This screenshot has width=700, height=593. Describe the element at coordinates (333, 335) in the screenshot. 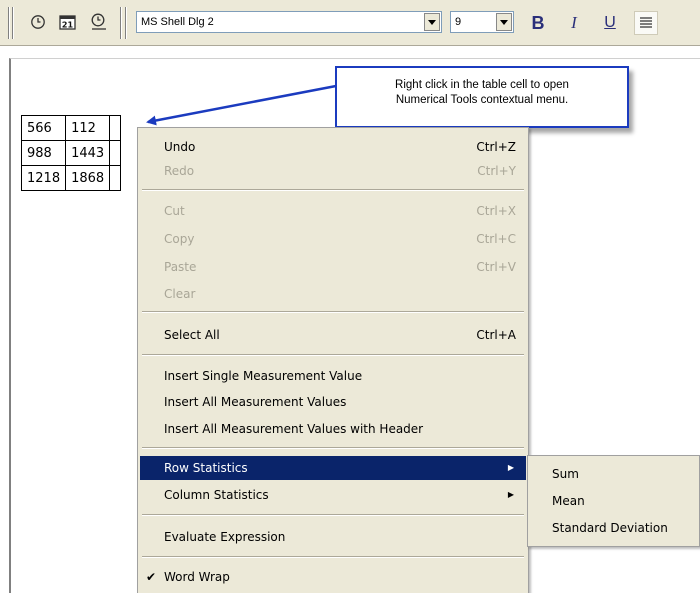

I see `menu-item-select-all: Select All Ctrl+A` at that location.